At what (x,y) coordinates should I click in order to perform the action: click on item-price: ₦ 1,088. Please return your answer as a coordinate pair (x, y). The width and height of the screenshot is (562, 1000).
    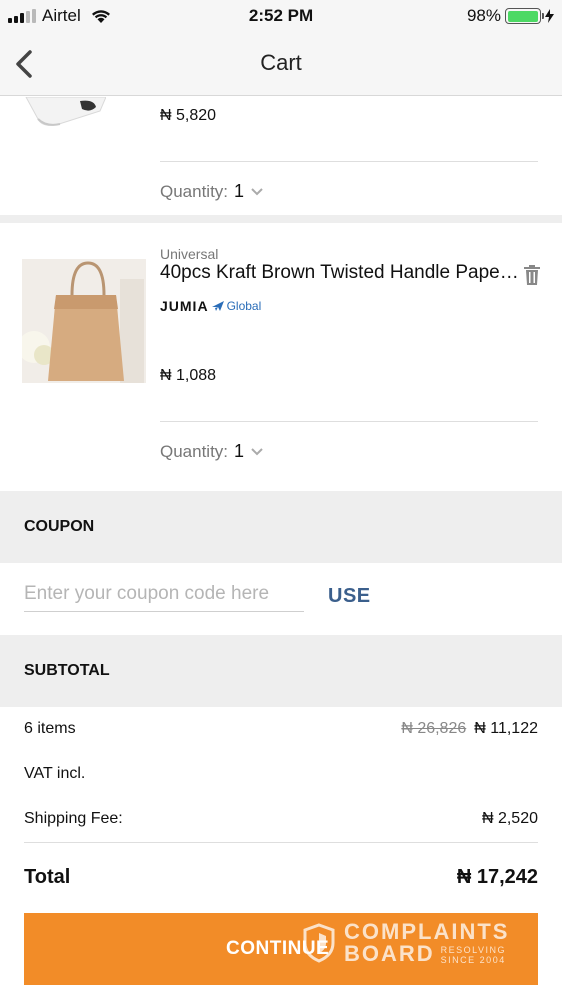
    Looking at the image, I should click on (188, 375).